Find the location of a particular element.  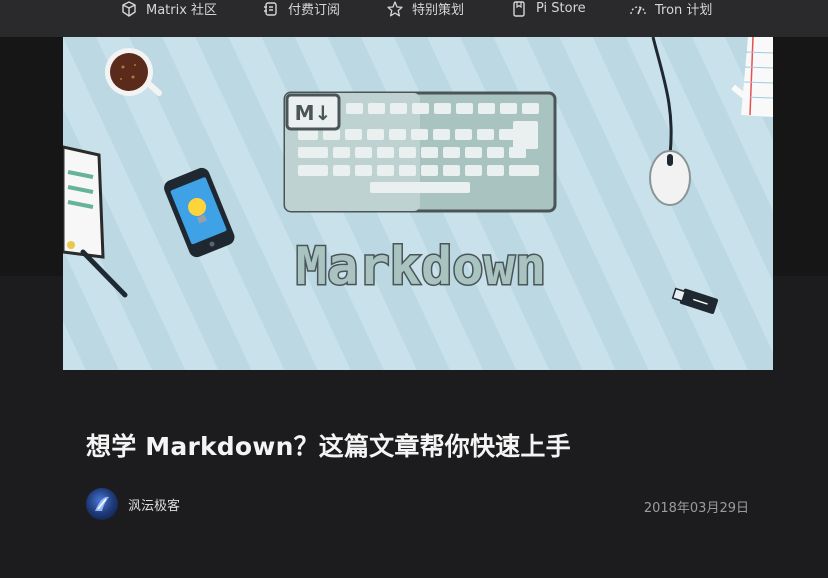

nav-item-pi-store: Pi Store is located at coordinates (548, 8).